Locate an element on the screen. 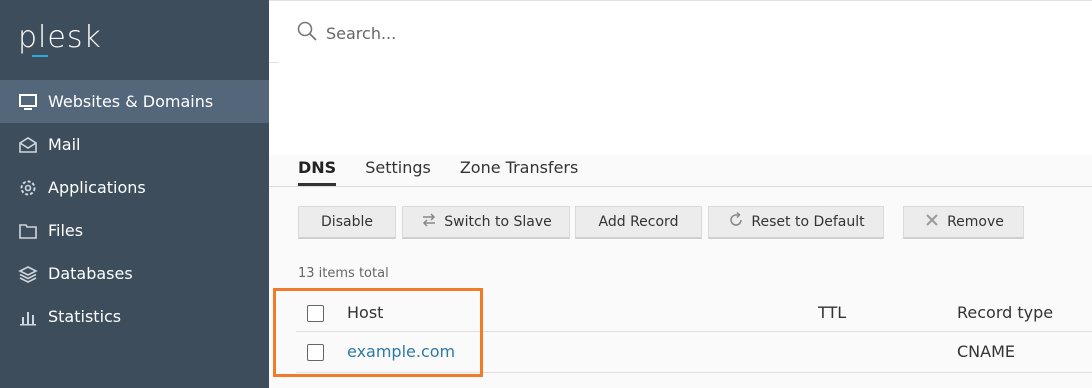  plesk-logo: plesk is located at coordinates (60, 37).